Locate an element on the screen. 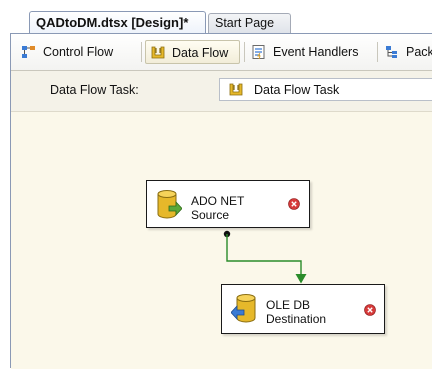  data-flow-task-select: Data Flow Task is located at coordinates (325, 89).